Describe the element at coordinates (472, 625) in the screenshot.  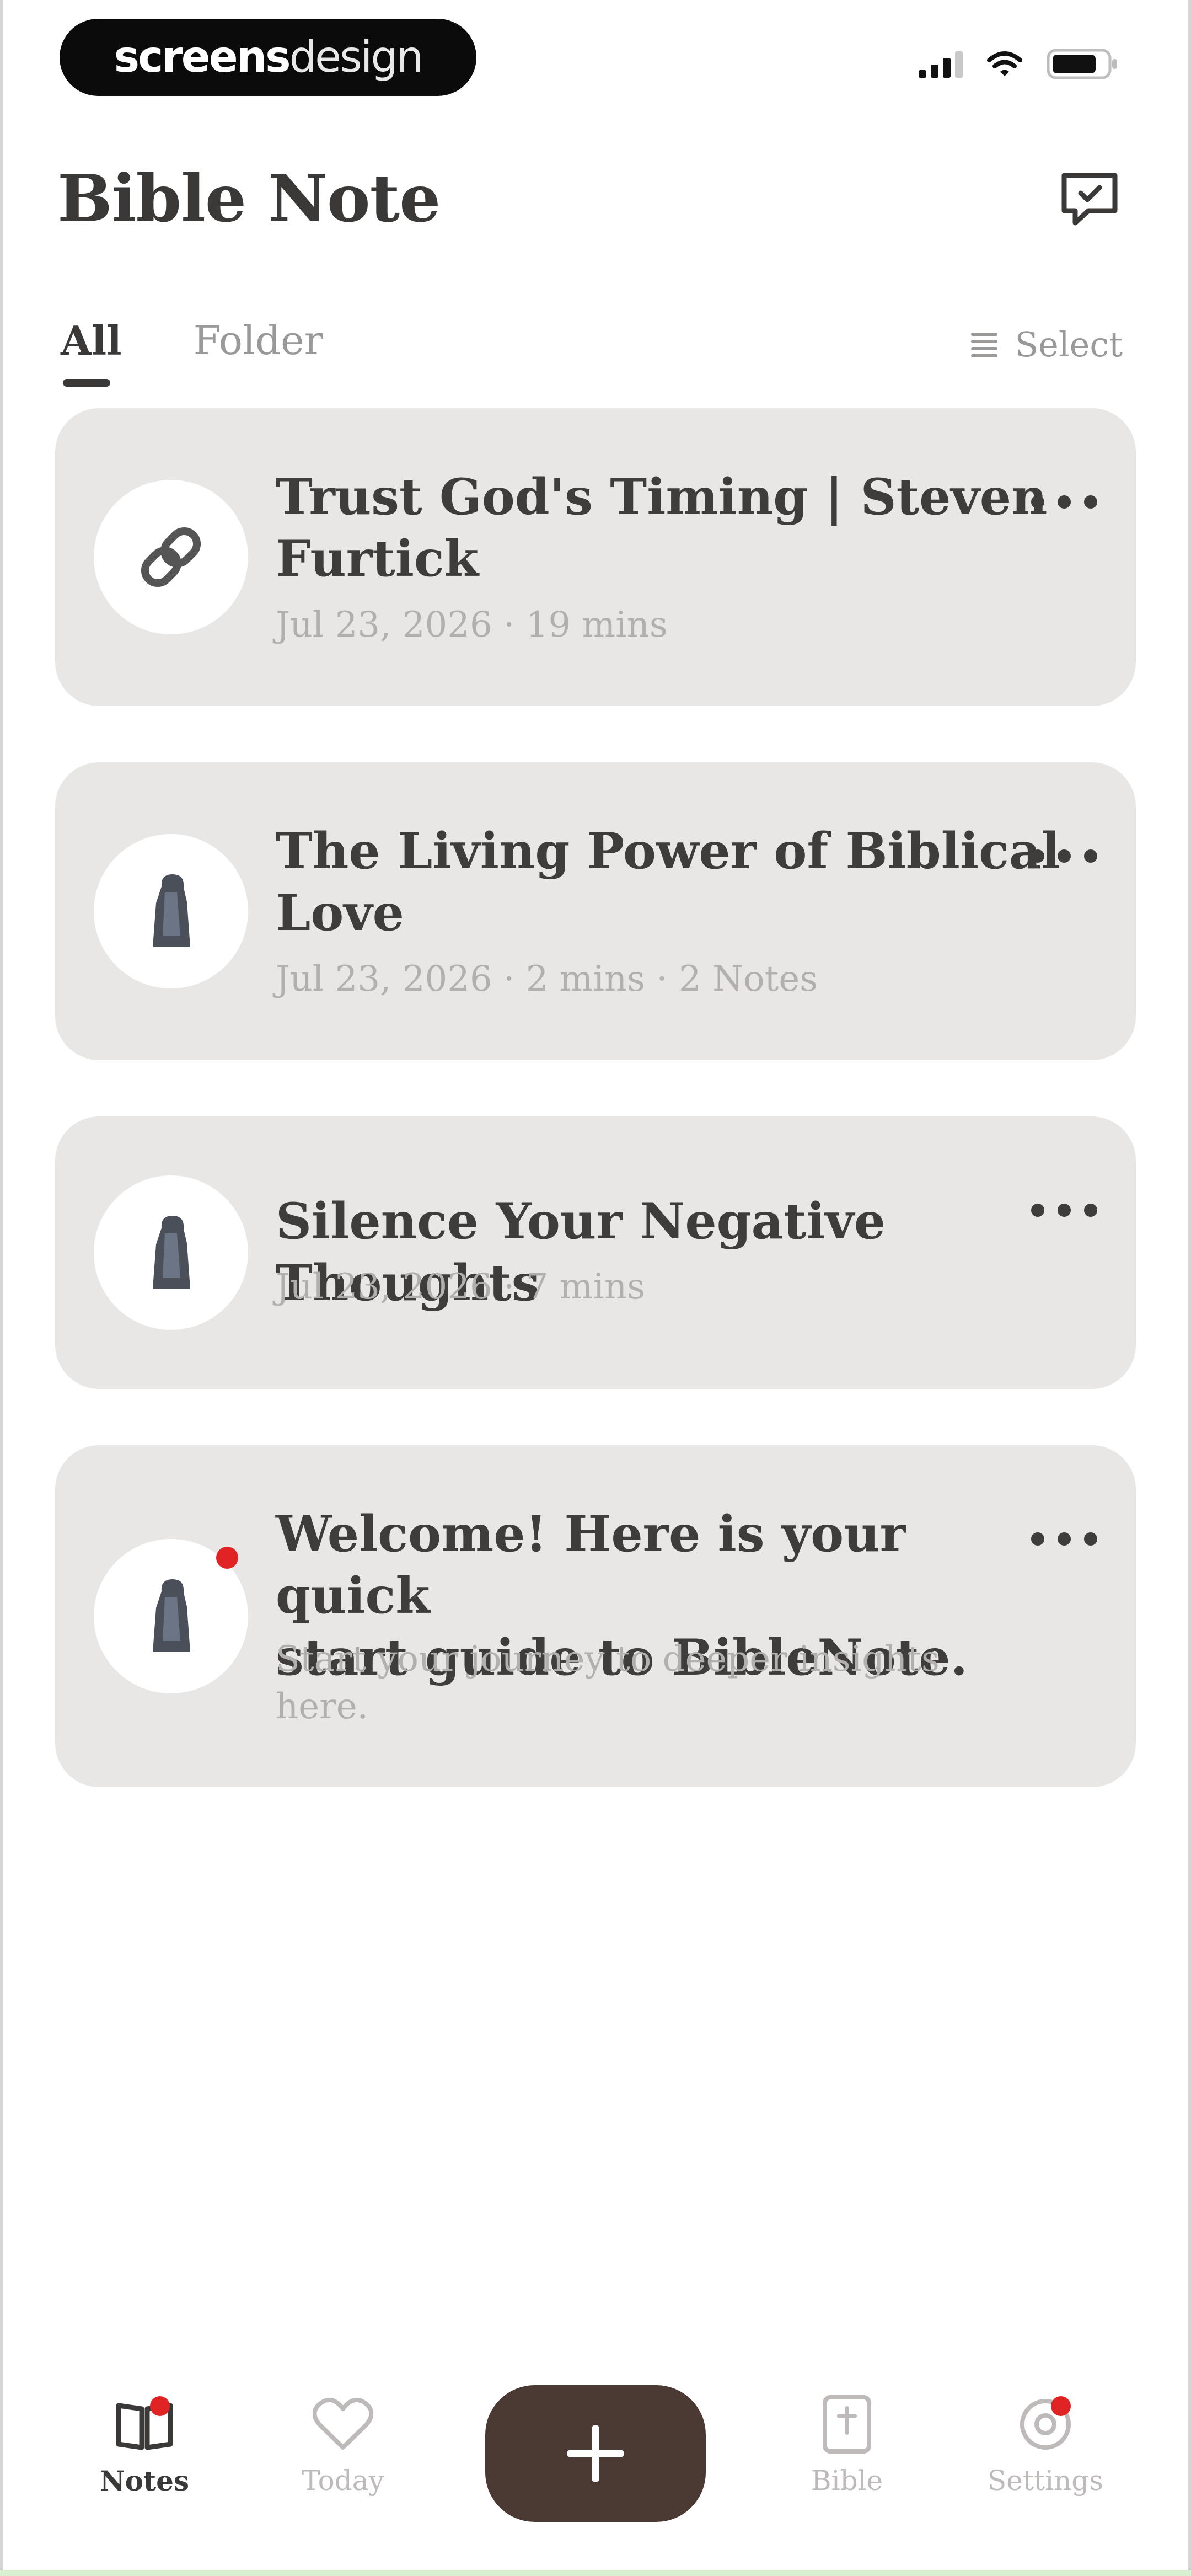
I see `note-meta: Jul 23, 2026 · 19 mins` at that location.